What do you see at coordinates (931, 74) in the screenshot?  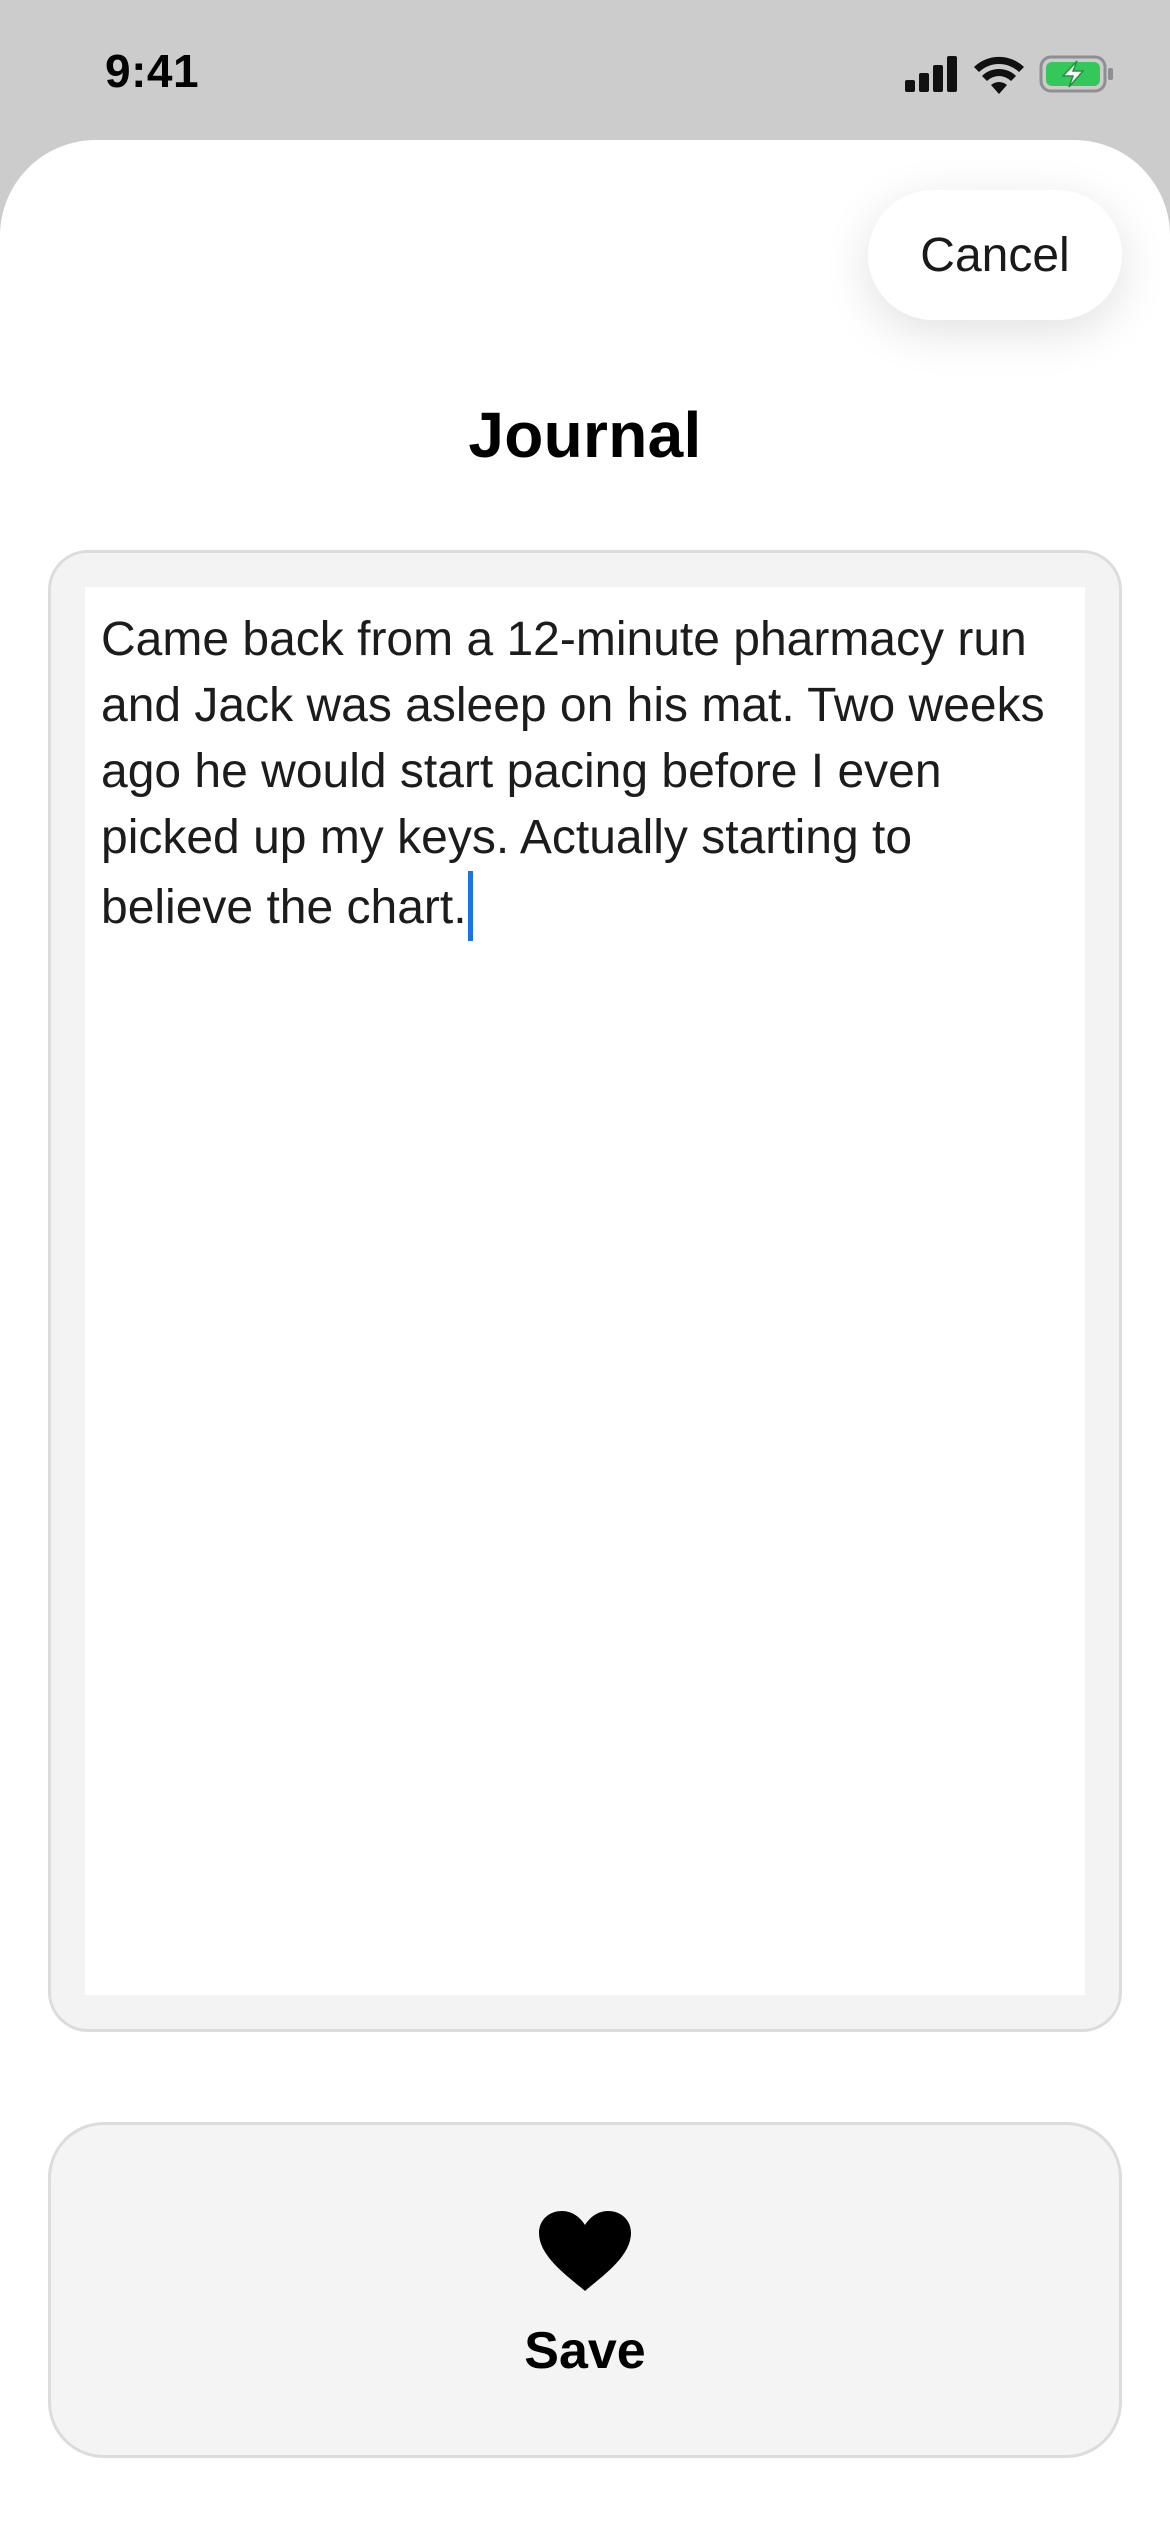 I see `cellular-signal-icon` at bounding box center [931, 74].